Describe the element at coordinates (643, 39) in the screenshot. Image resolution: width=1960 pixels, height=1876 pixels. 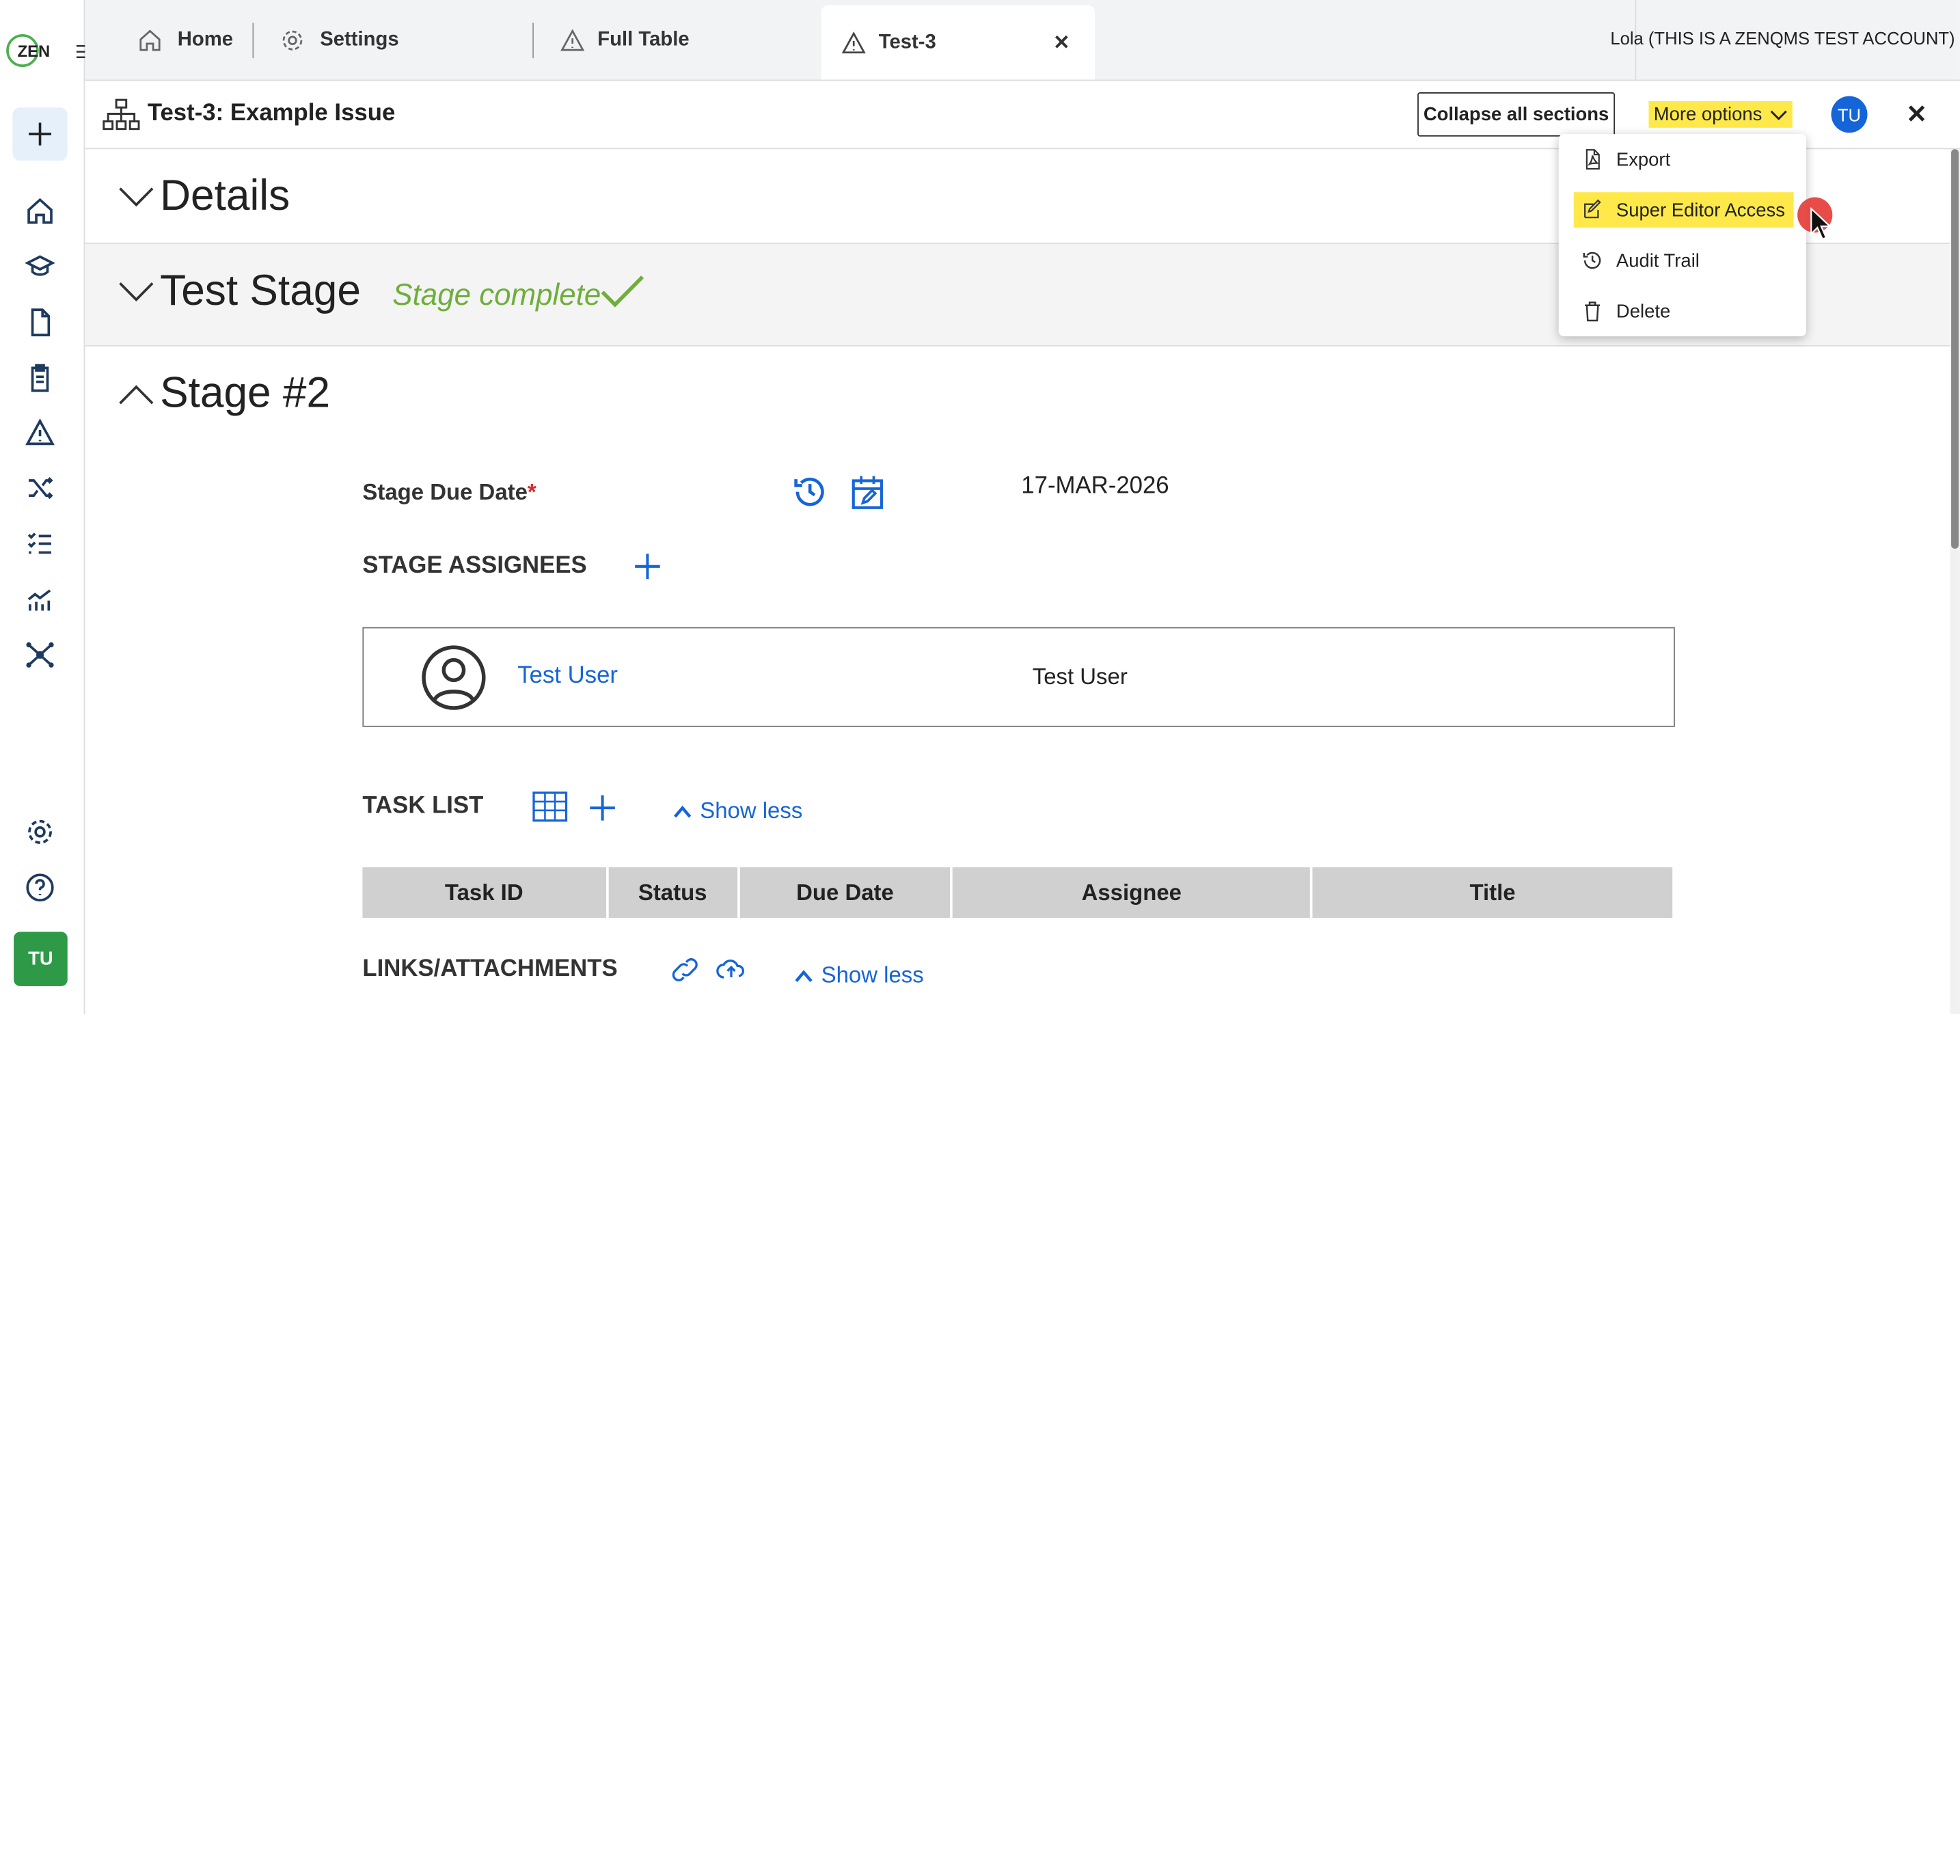
I see `tab-label: Full Table` at that location.